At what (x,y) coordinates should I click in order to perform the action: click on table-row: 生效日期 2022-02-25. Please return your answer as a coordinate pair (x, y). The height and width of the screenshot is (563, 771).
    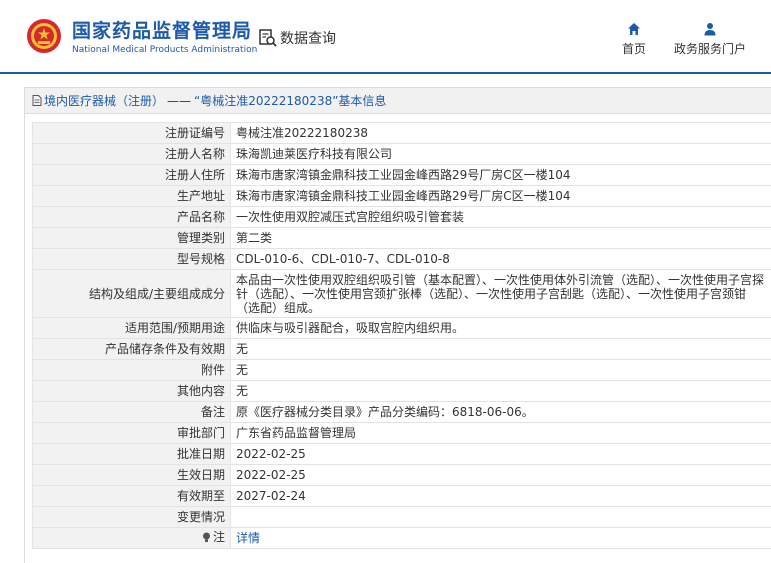
    Looking at the image, I should click on (401, 475).